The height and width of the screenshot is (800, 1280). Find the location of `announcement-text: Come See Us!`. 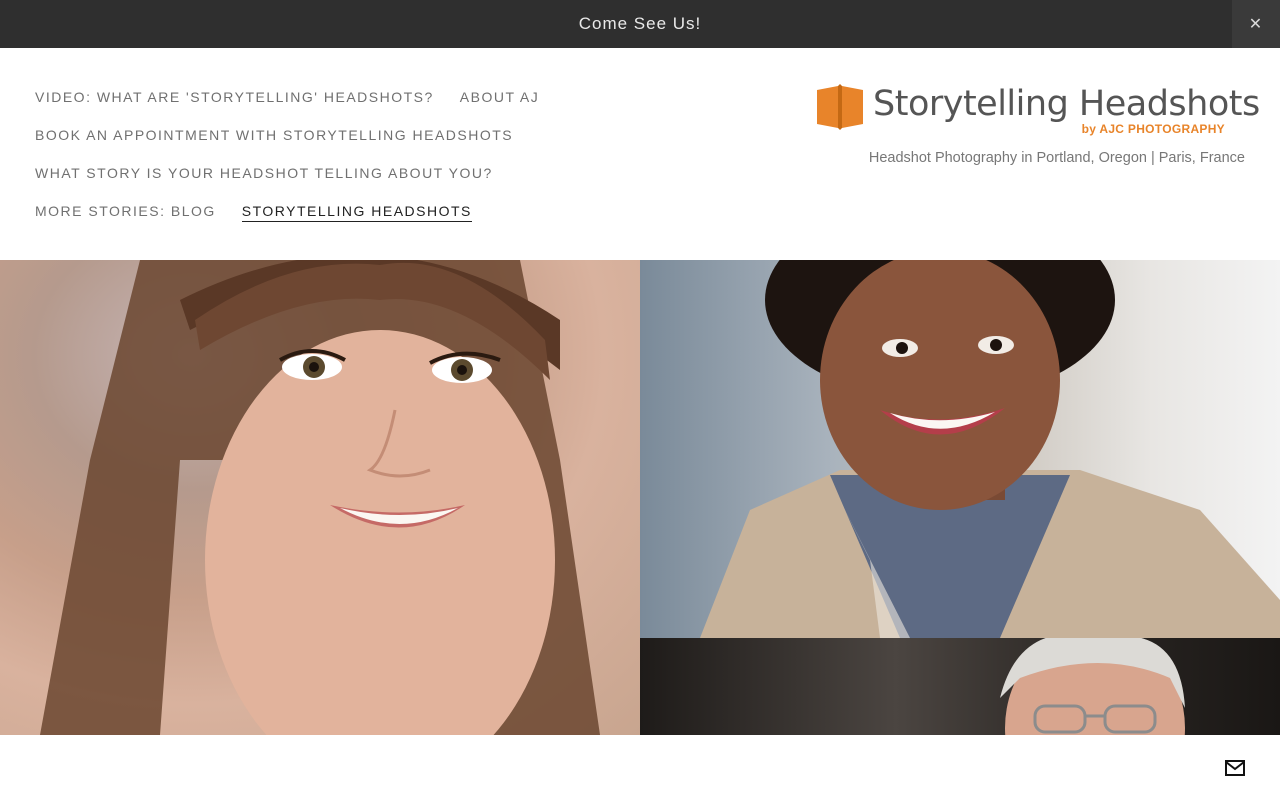

announcement-text: Come See Us! is located at coordinates (640, 24).